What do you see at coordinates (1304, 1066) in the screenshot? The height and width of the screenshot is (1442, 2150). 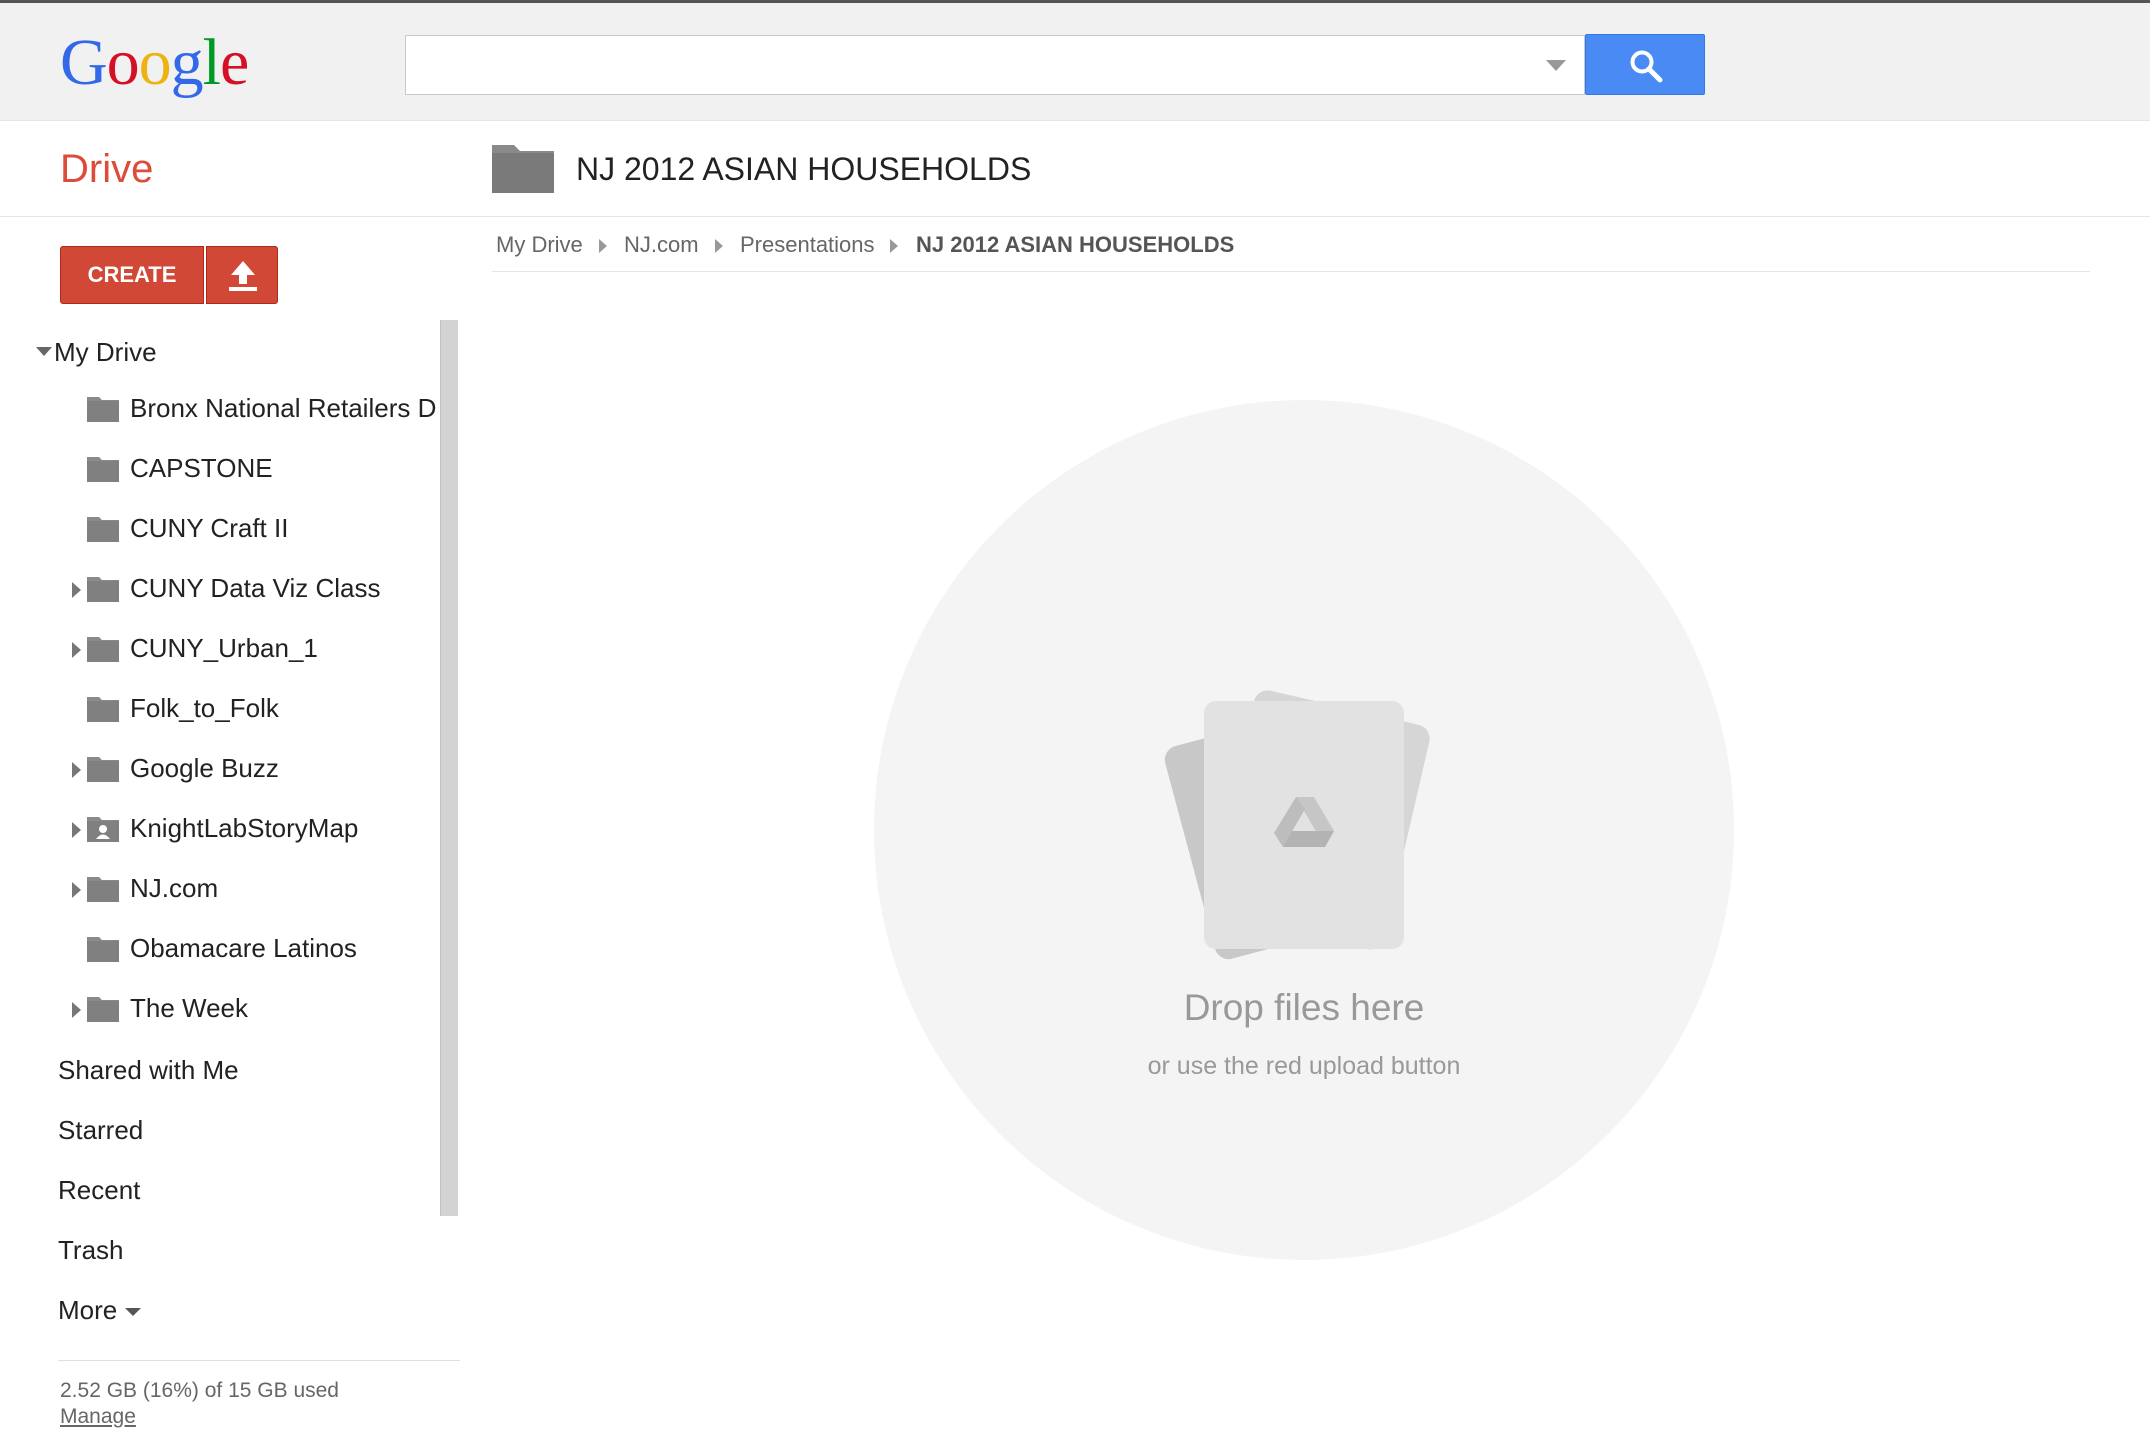 I see `drop-subtitle: or use the red upload button` at bounding box center [1304, 1066].